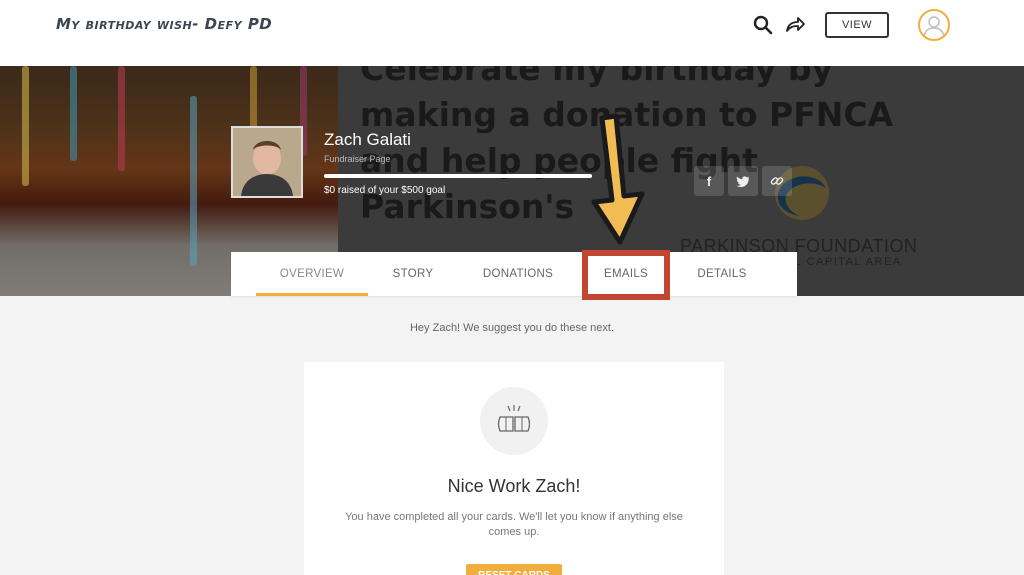  What do you see at coordinates (367, 139) in the screenshot?
I see `fundraiser-name: Zach Galati` at bounding box center [367, 139].